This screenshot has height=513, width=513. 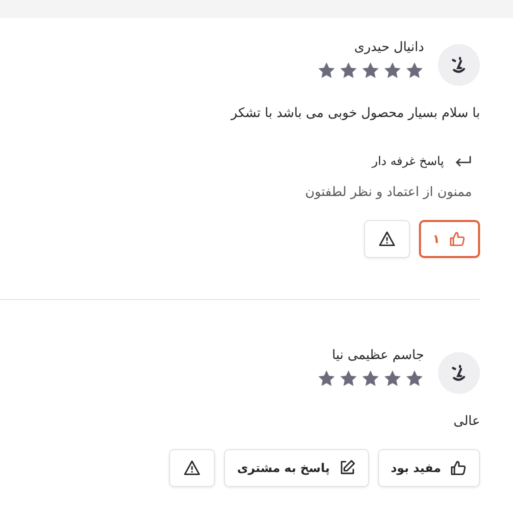 What do you see at coordinates (388, 192) in the screenshot?
I see `reply-text: ممنون از اعتماد و نظر لطفتون` at bounding box center [388, 192].